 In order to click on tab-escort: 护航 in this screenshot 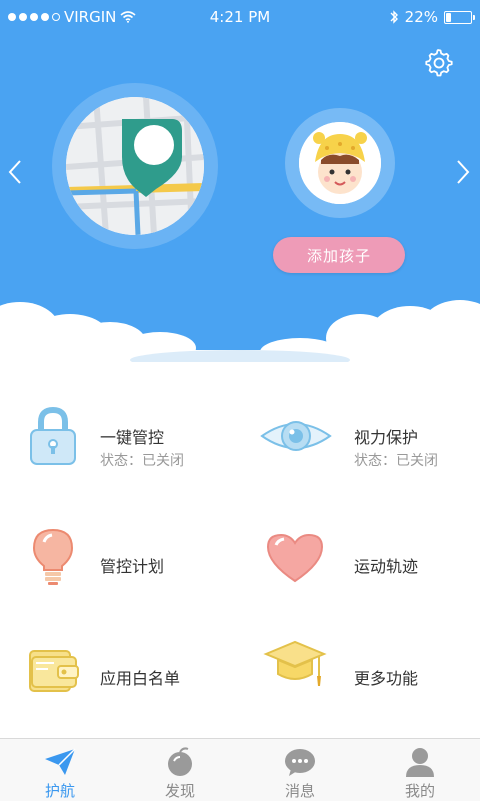, I will do `click(60, 770)`.